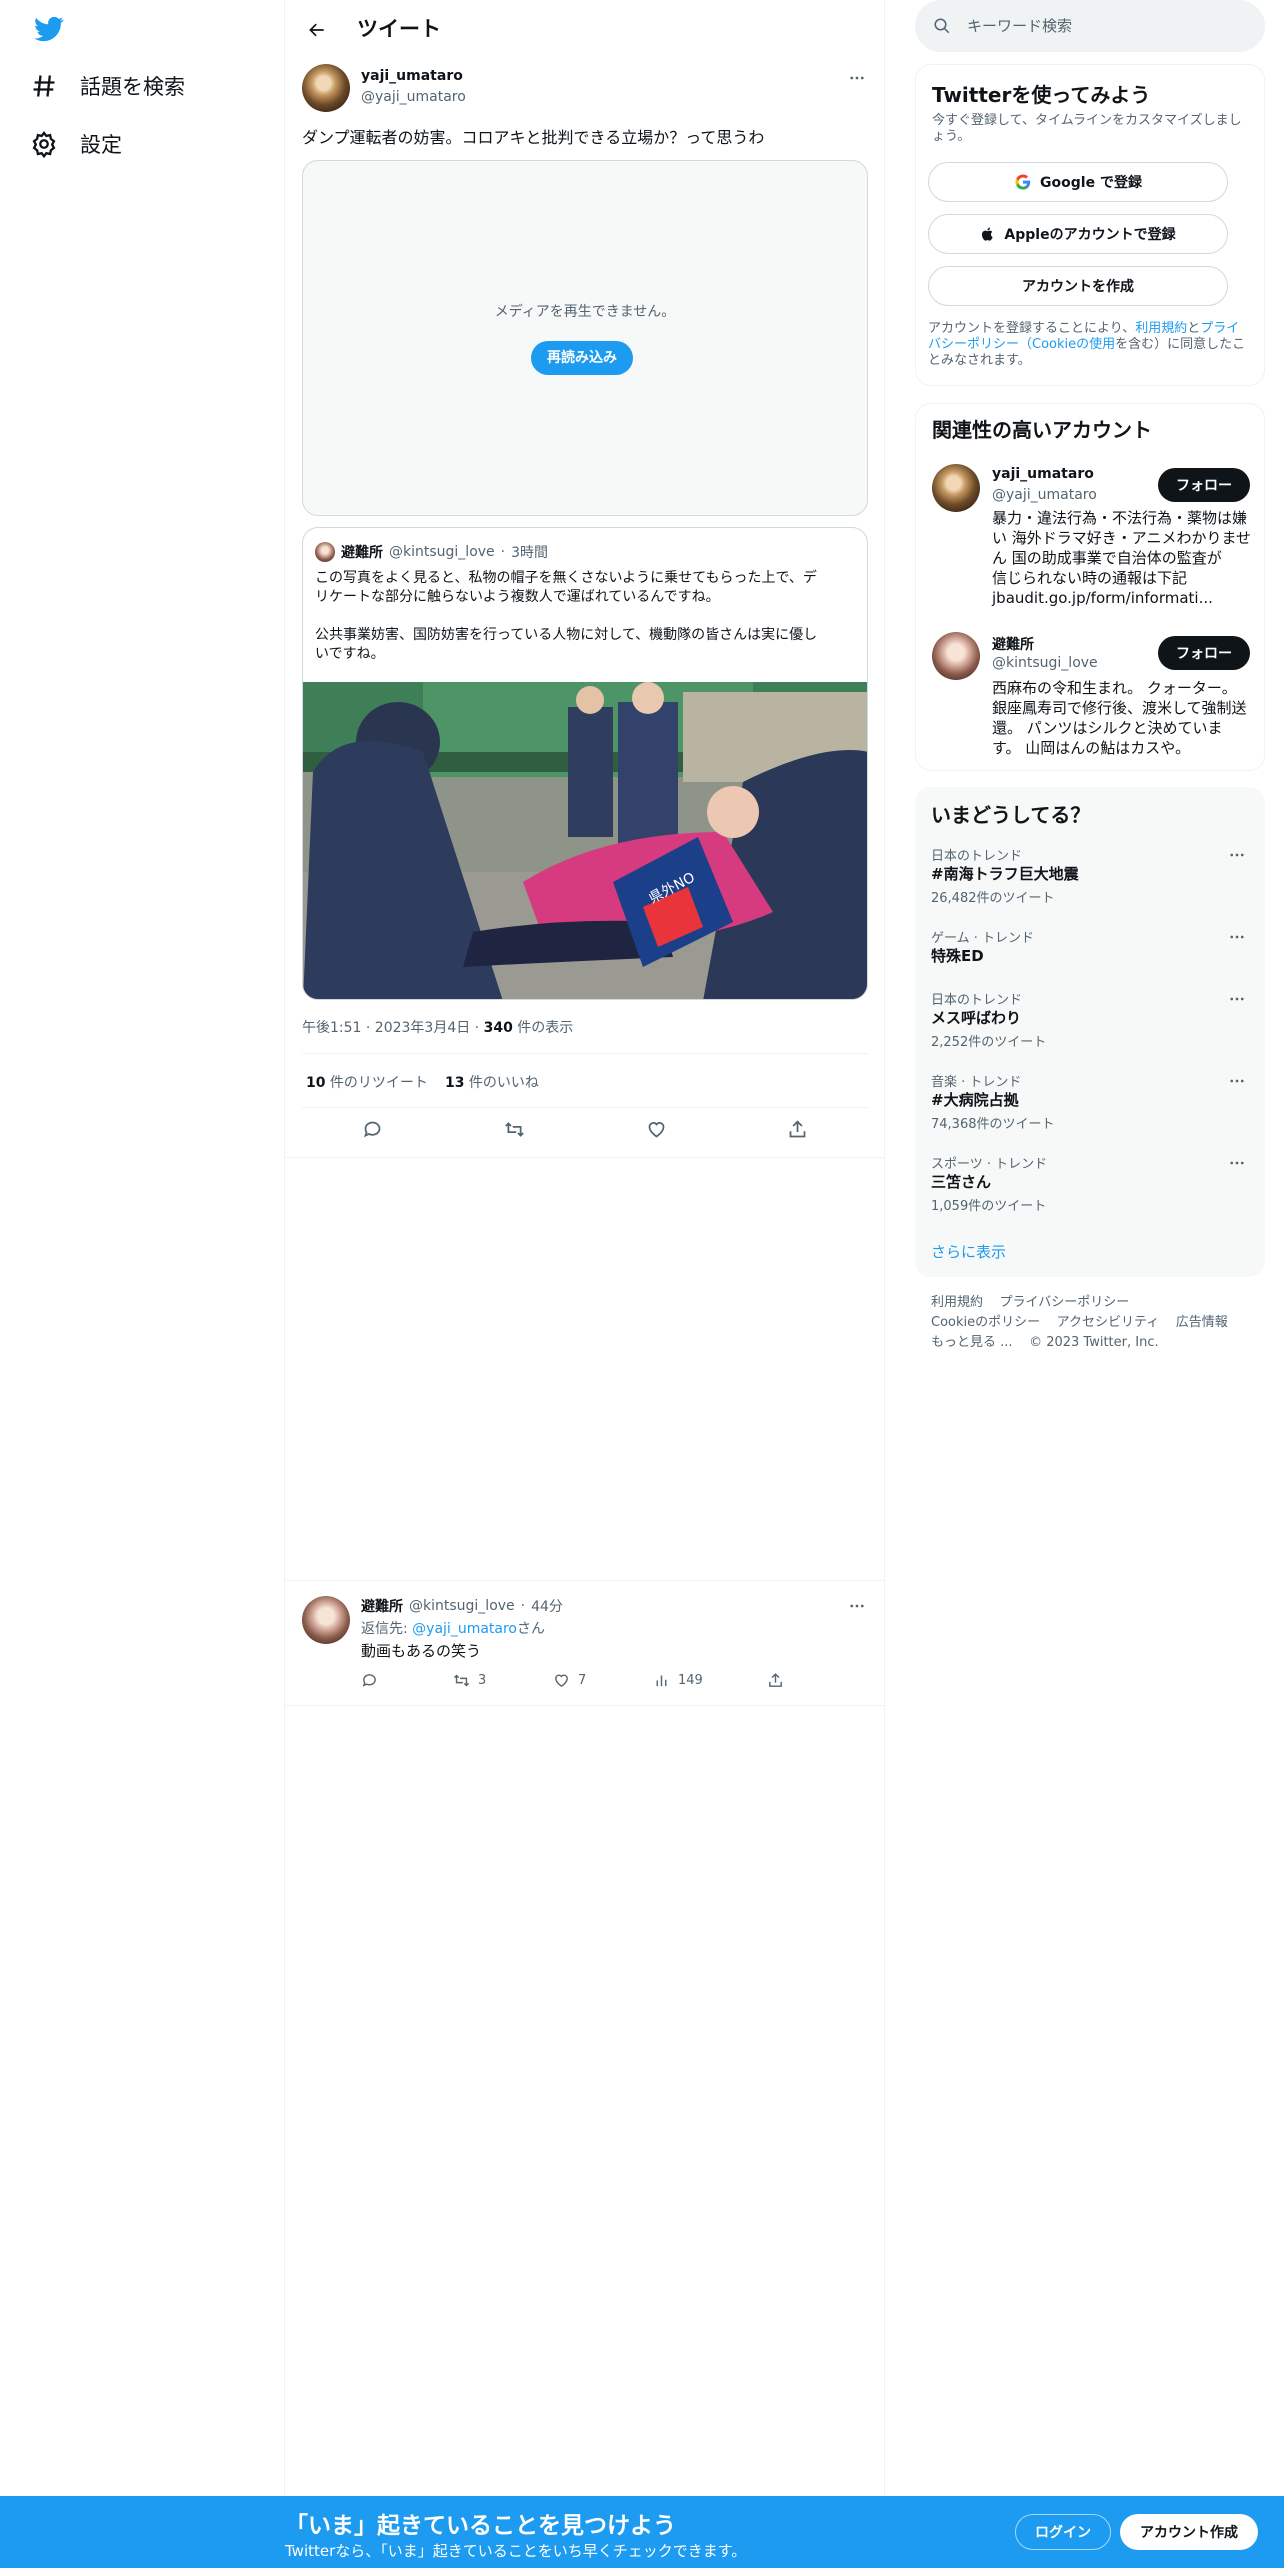 This screenshot has width=1284, height=2568. I want to click on trend-count: 26,482件のツイート, so click(993, 898).